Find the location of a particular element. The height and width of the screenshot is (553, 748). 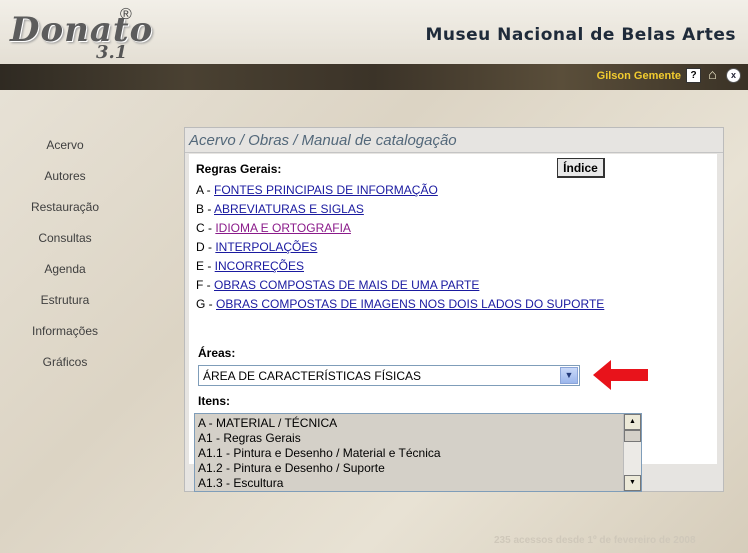

areas-label: Áreas: is located at coordinates (217, 353).